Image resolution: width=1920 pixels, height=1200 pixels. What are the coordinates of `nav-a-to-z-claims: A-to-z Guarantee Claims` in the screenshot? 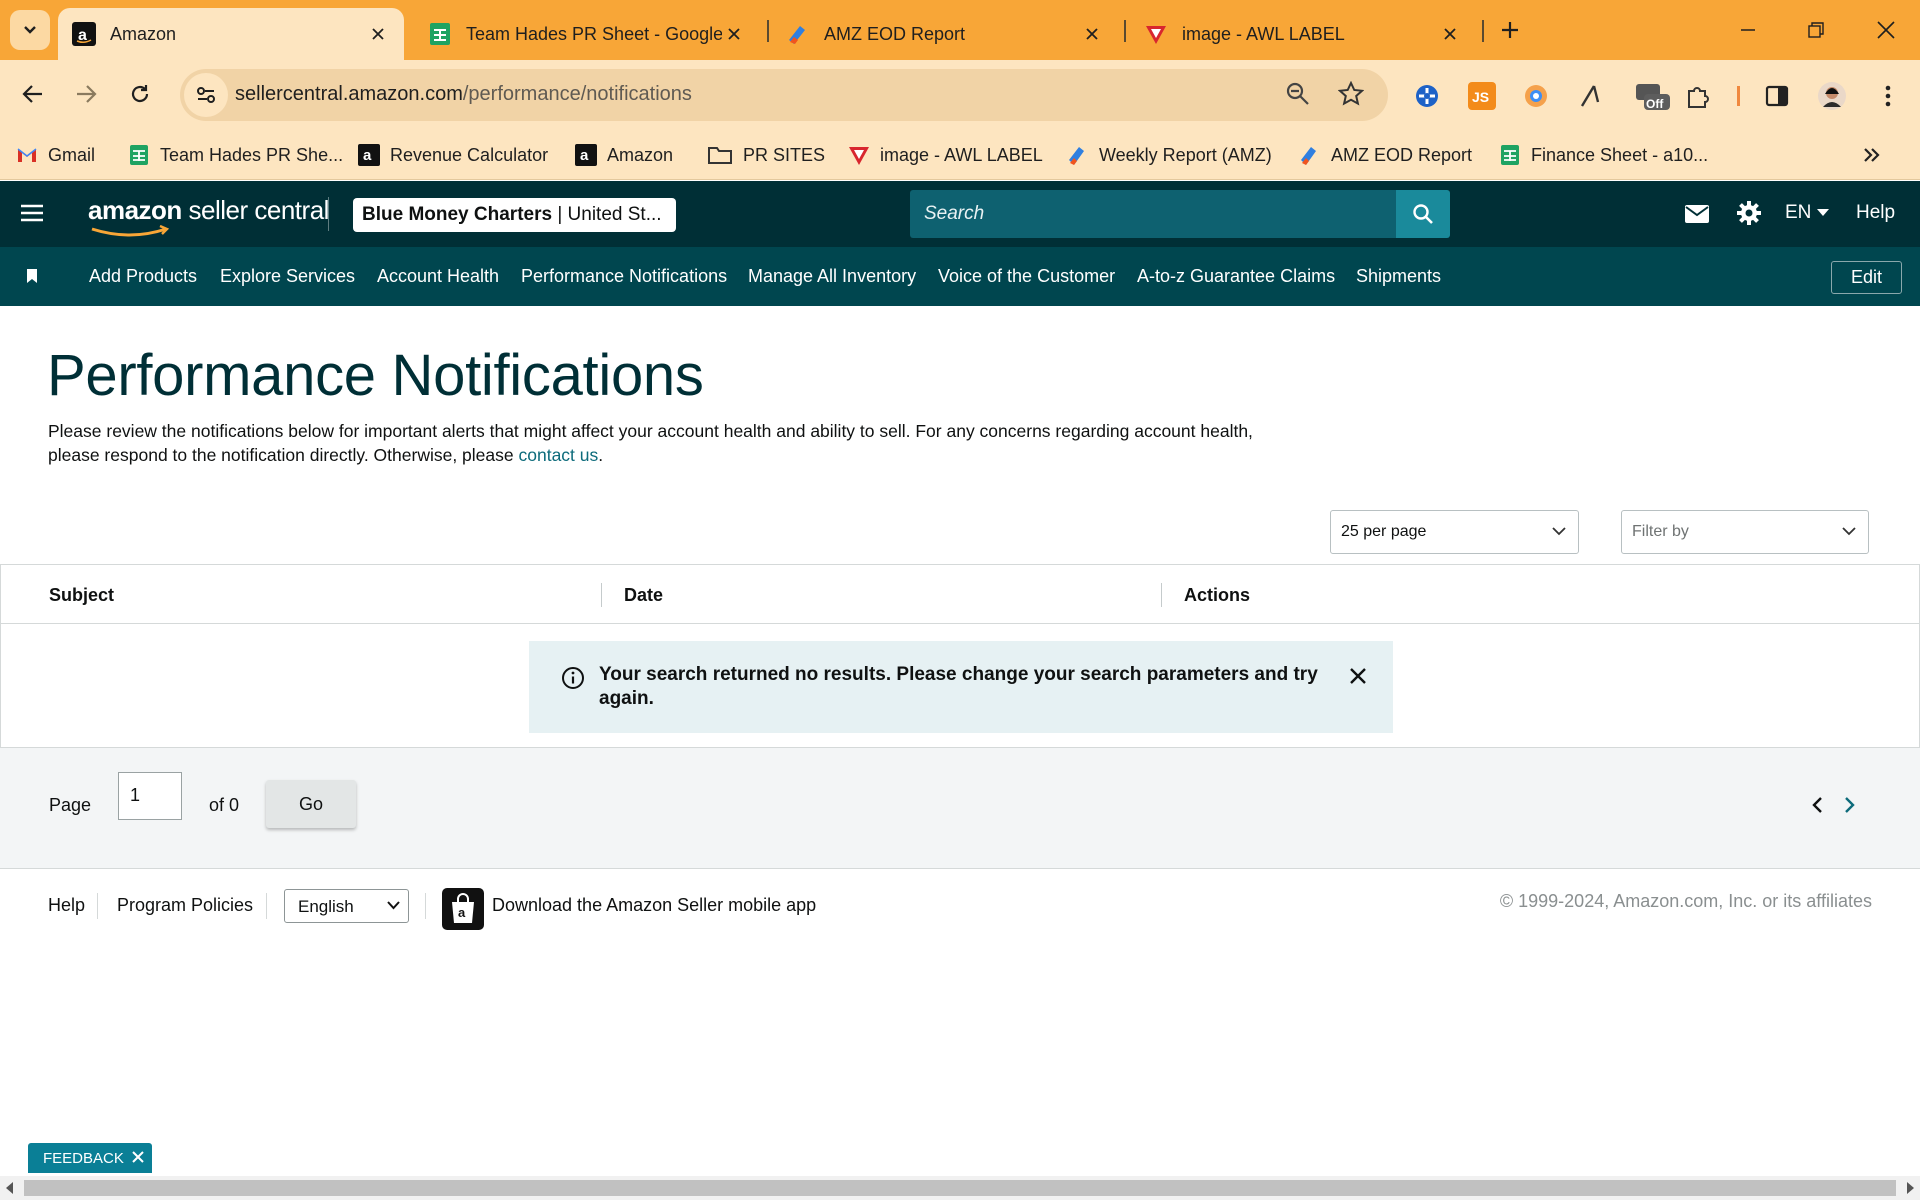 It's located at (1236, 276).